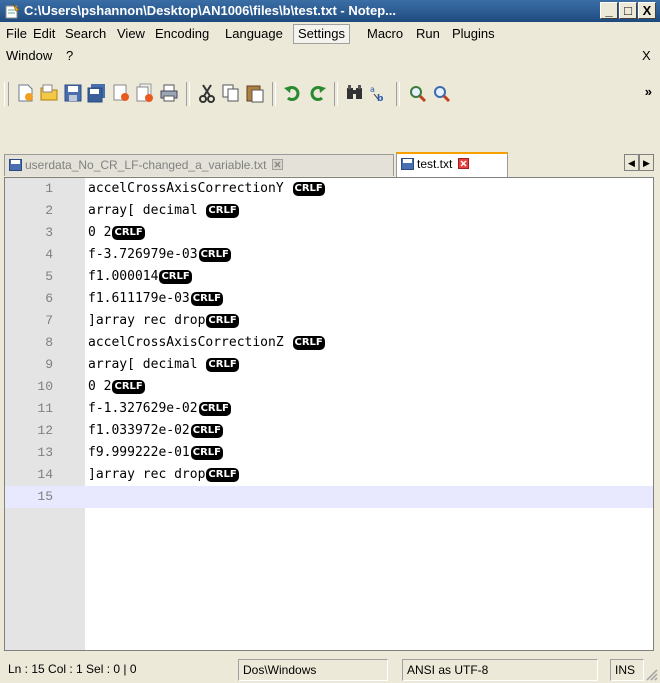  Describe the element at coordinates (69, 56) in the screenshot. I see `menu-help: ?` at that location.